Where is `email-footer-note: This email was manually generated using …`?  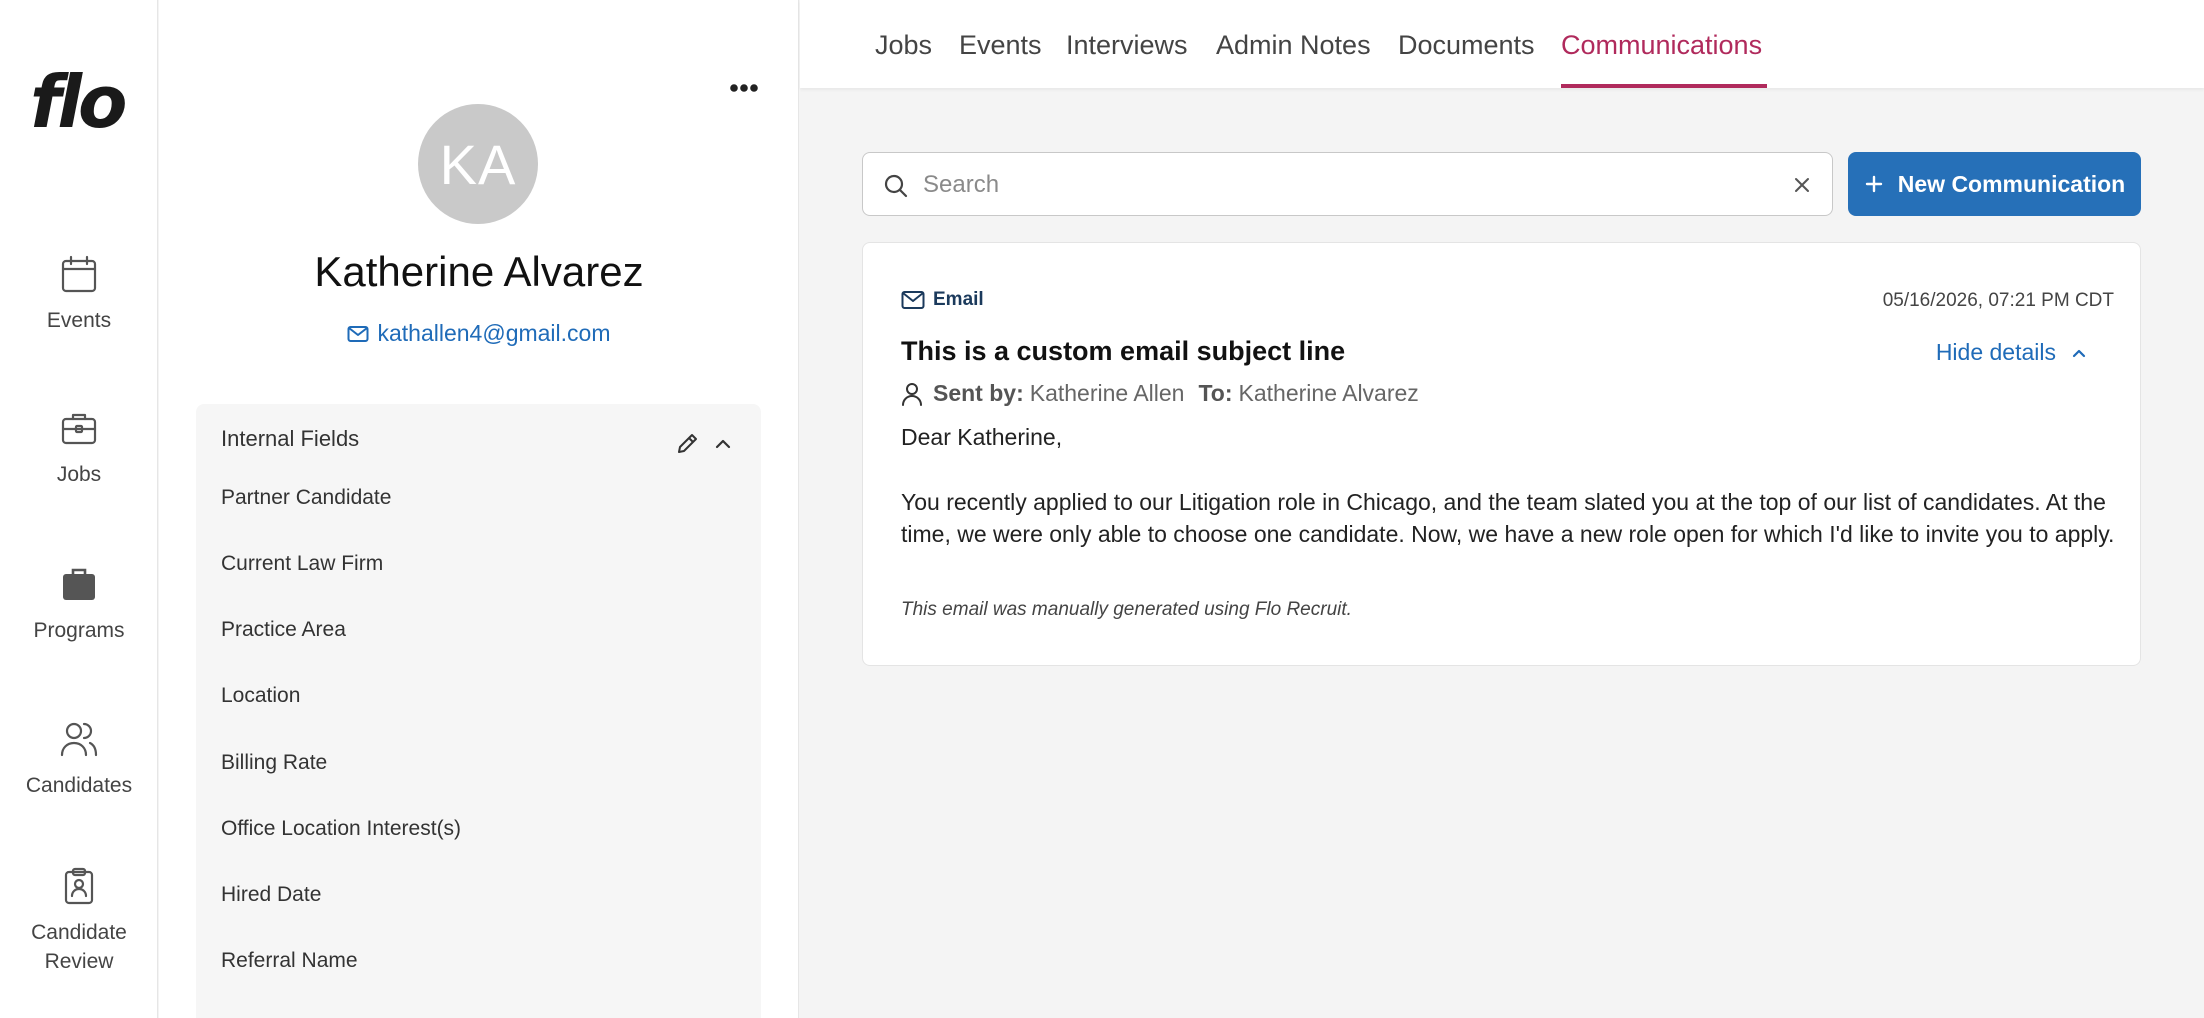
email-footer-note: This email was manually generated using … is located at coordinates (1126, 609).